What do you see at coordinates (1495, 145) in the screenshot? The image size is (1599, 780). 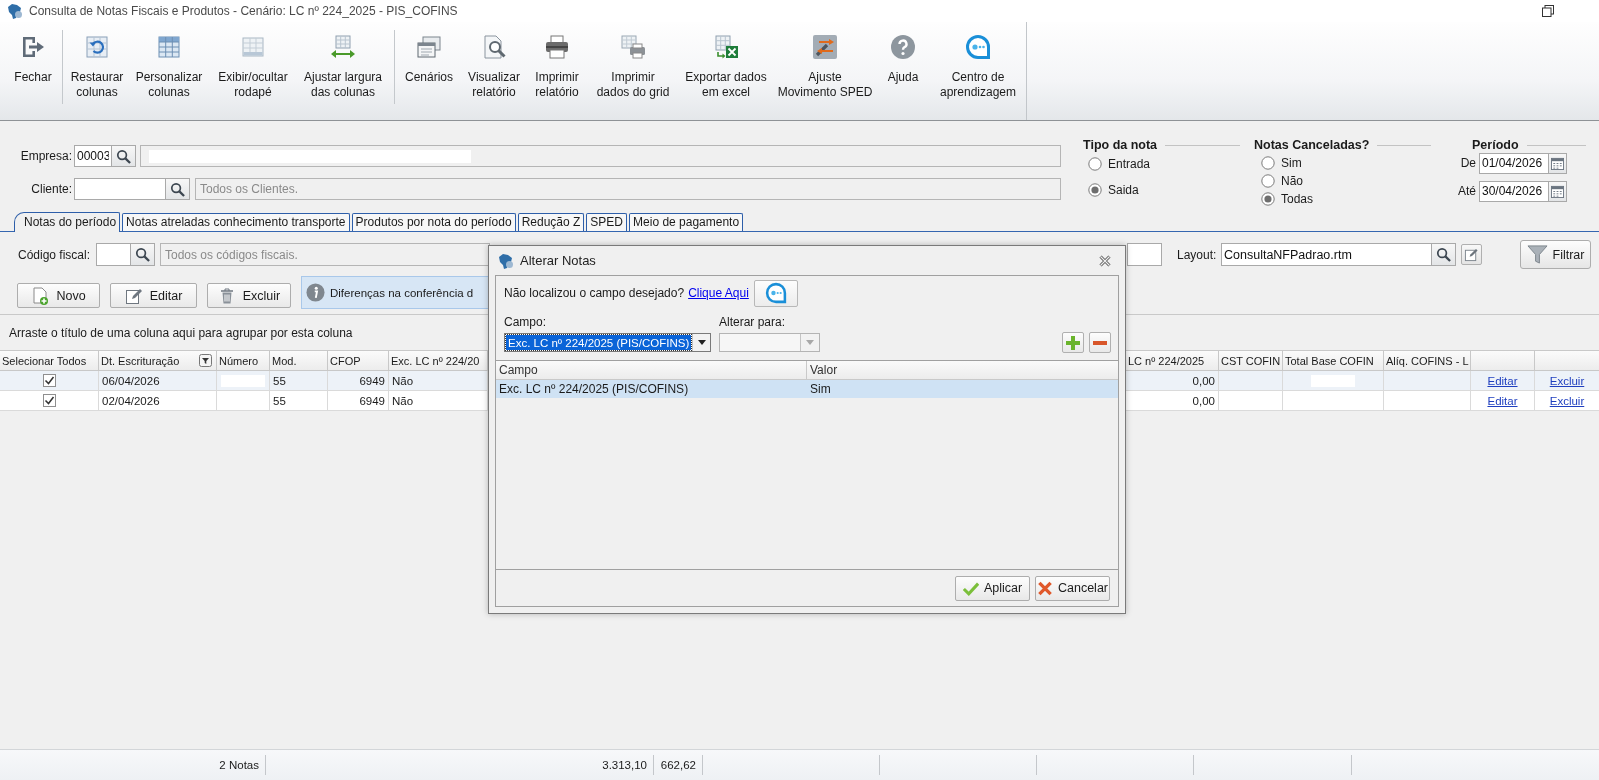 I see `group-title: Período` at bounding box center [1495, 145].